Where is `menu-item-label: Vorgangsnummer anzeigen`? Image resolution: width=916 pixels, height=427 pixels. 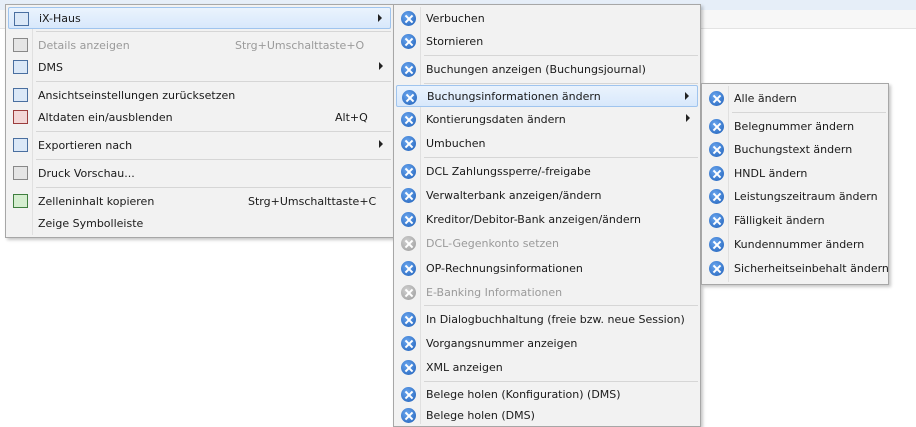
menu-item-label: Vorgangsnummer anzeigen is located at coordinates (502, 343).